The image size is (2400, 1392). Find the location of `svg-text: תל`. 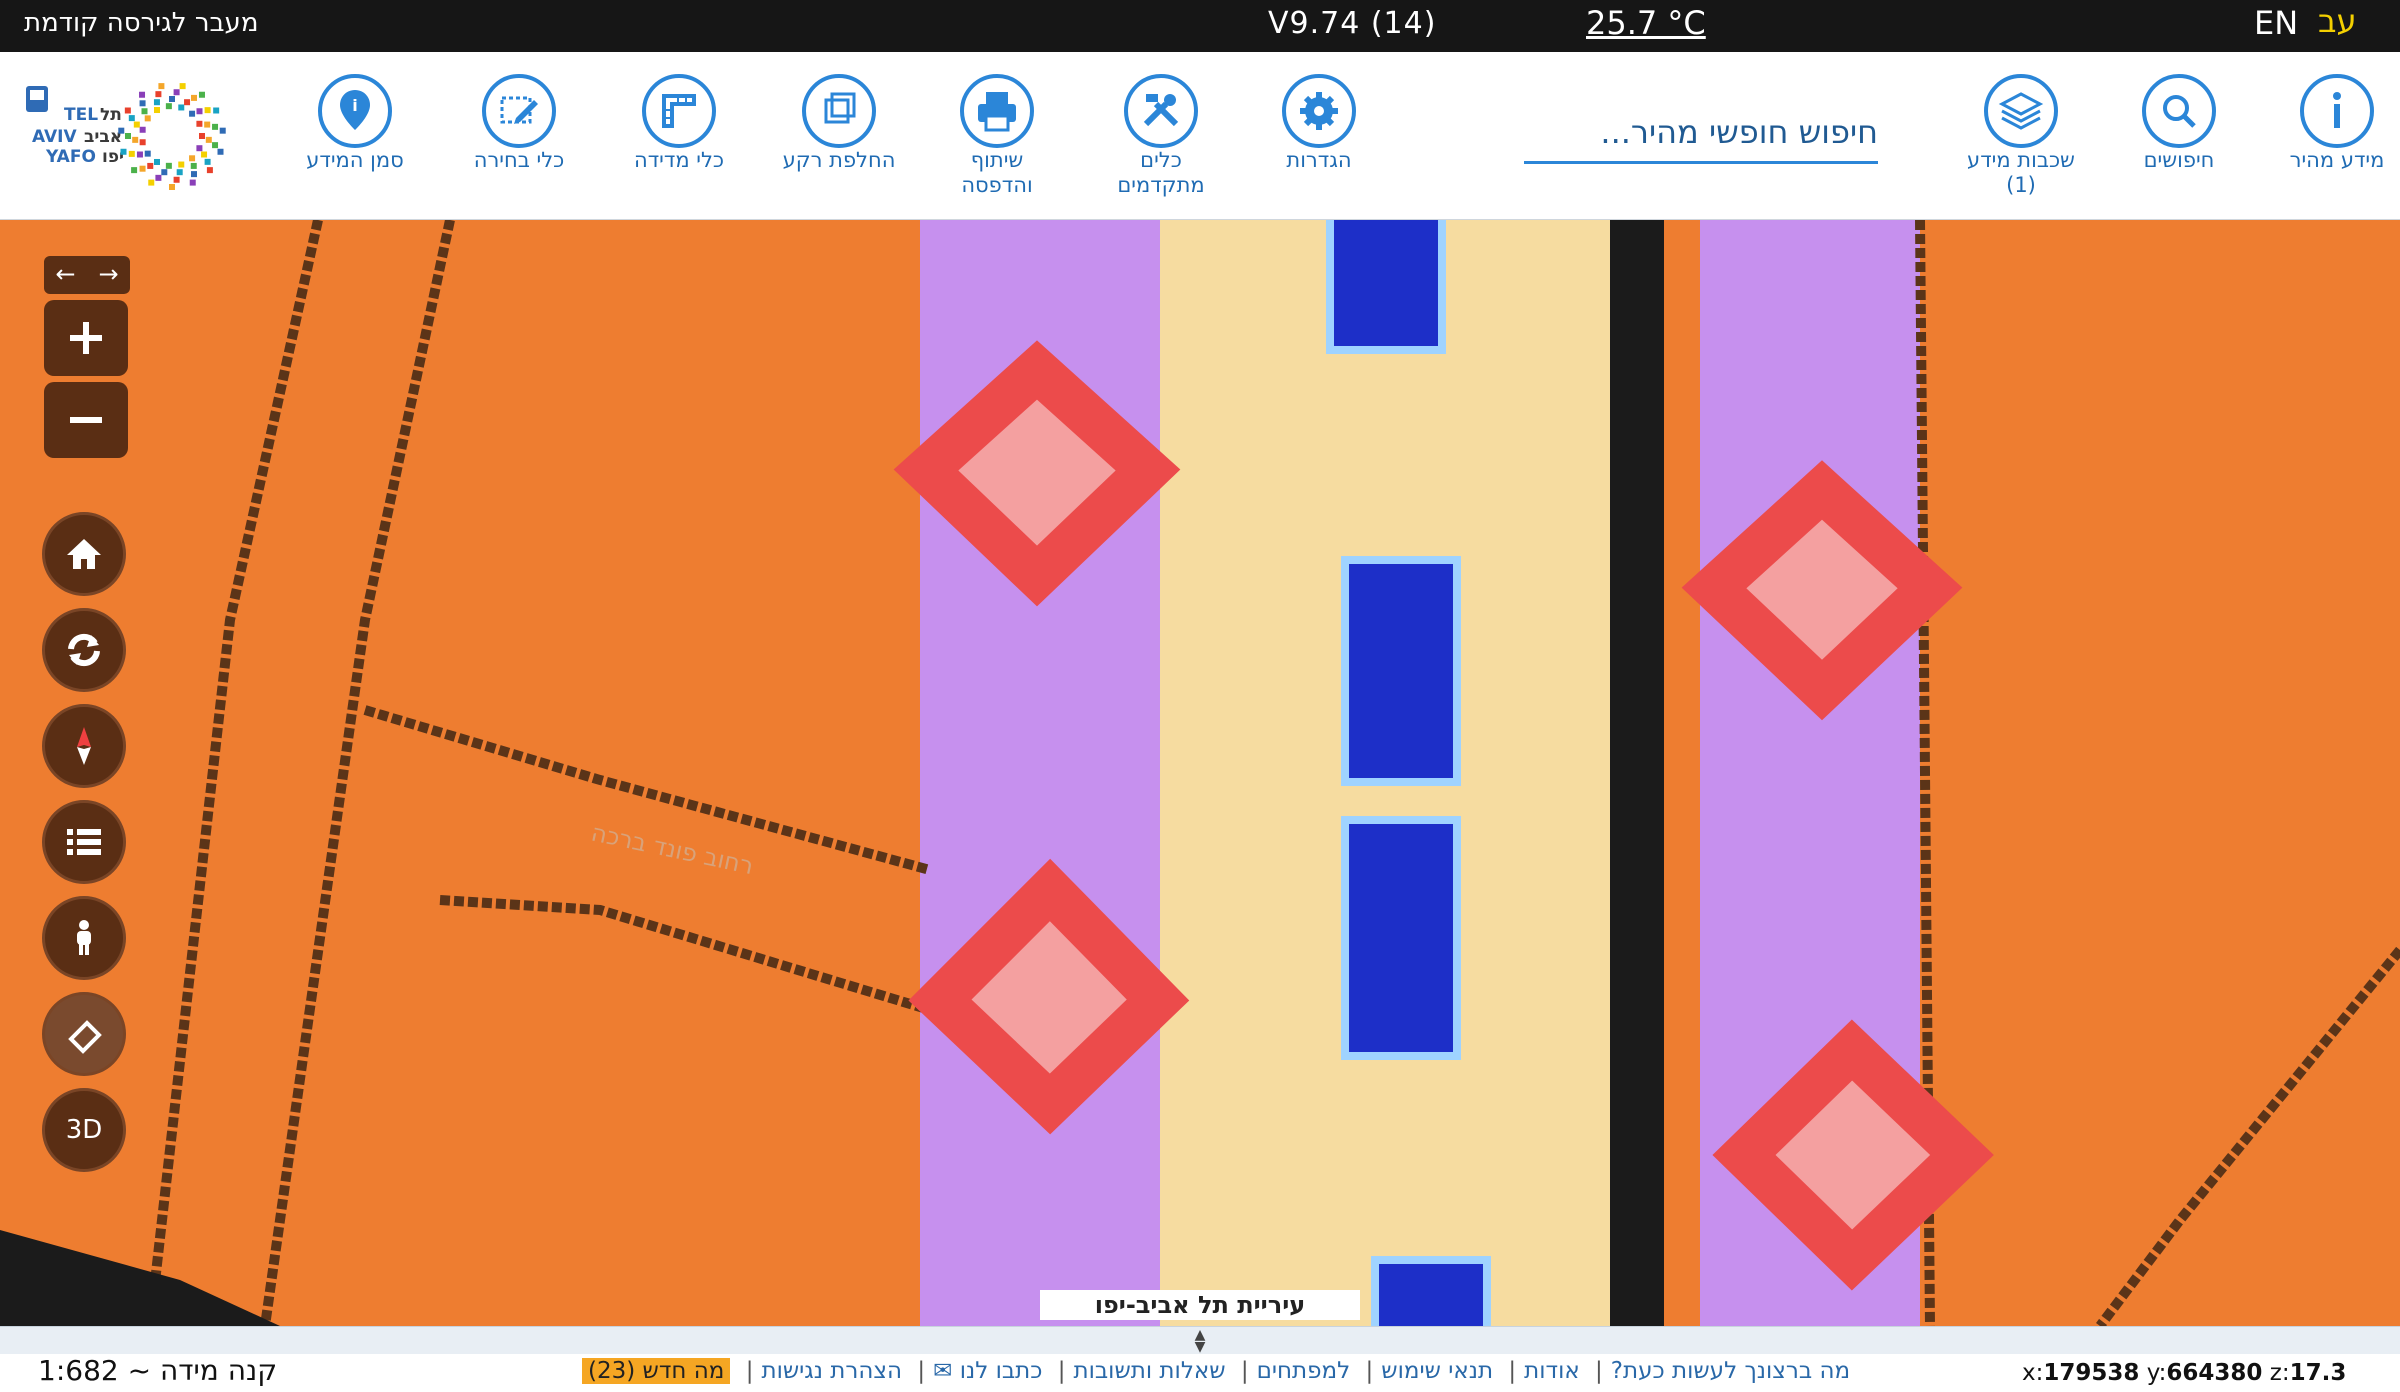

svg-text: תל is located at coordinates (111, 115).